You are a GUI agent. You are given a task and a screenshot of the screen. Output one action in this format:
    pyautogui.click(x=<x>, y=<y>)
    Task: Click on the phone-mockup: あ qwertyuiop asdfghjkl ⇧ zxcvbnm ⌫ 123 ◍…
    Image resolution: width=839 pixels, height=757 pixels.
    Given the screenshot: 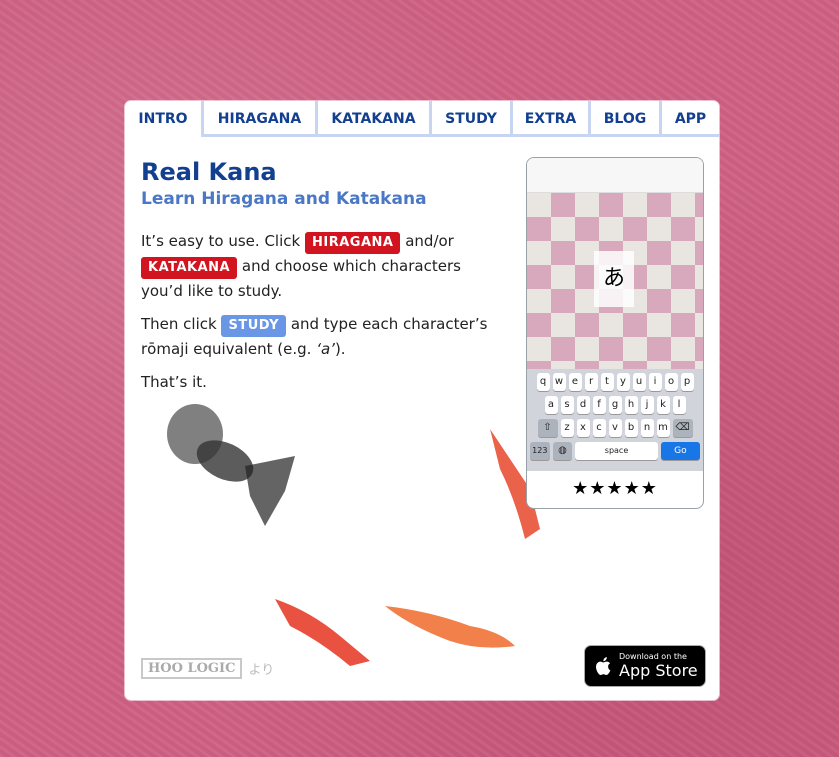 What is the action you would take?
    pyautogui.click(x=615, y=333)
    